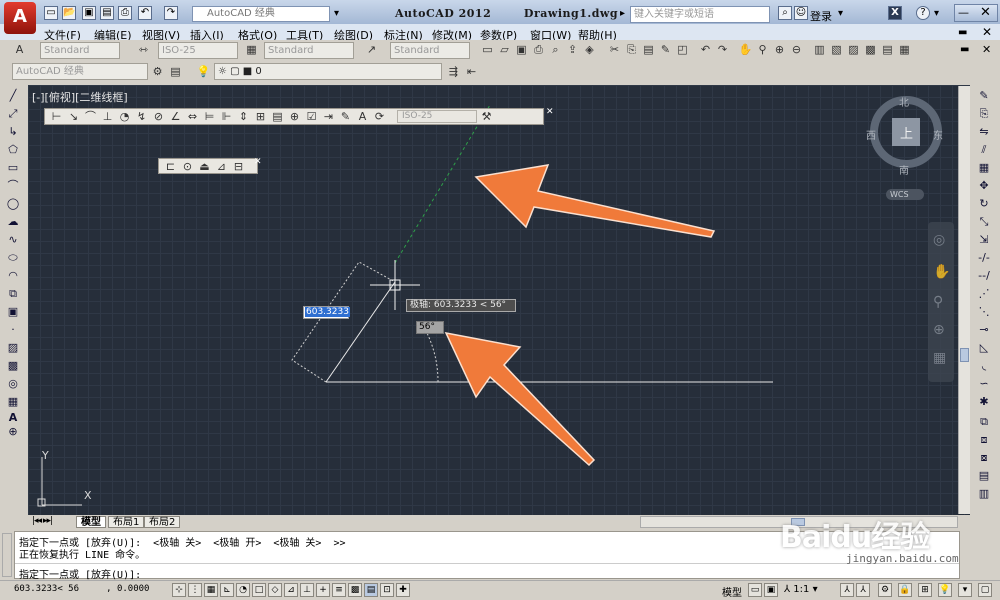 This screenshot has height=600, width=1000. What do you see at coordinates (13, 330) in the screenshot?
I see `point-icon: ·` at bounding box center [13, 330].